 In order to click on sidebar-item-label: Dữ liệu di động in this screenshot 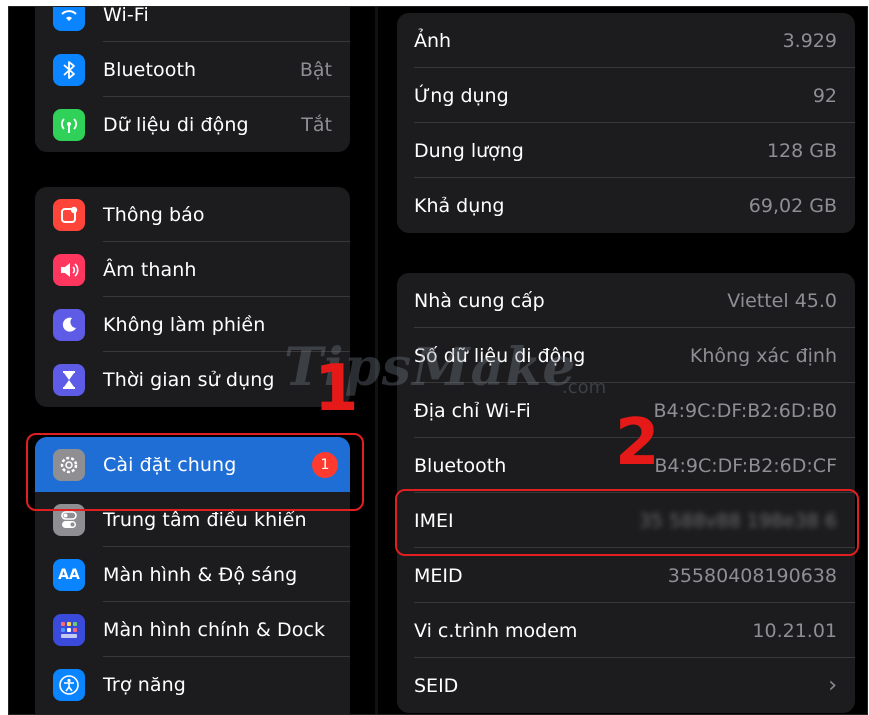, I will do `click(176, 124)`.